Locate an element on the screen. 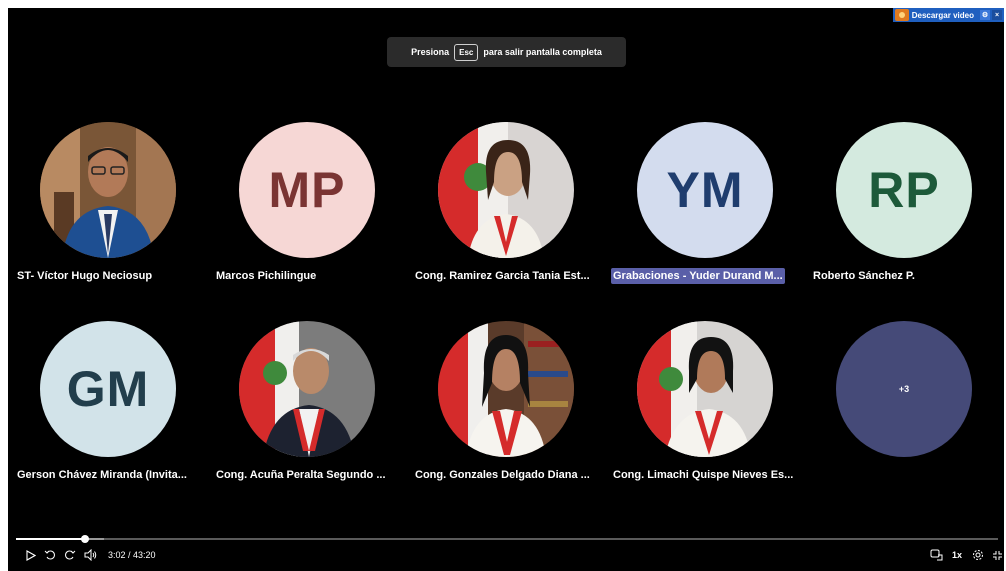 This screenshot has width=1006, height=571. skip-forward-icon is located at coordinates (70, 555).